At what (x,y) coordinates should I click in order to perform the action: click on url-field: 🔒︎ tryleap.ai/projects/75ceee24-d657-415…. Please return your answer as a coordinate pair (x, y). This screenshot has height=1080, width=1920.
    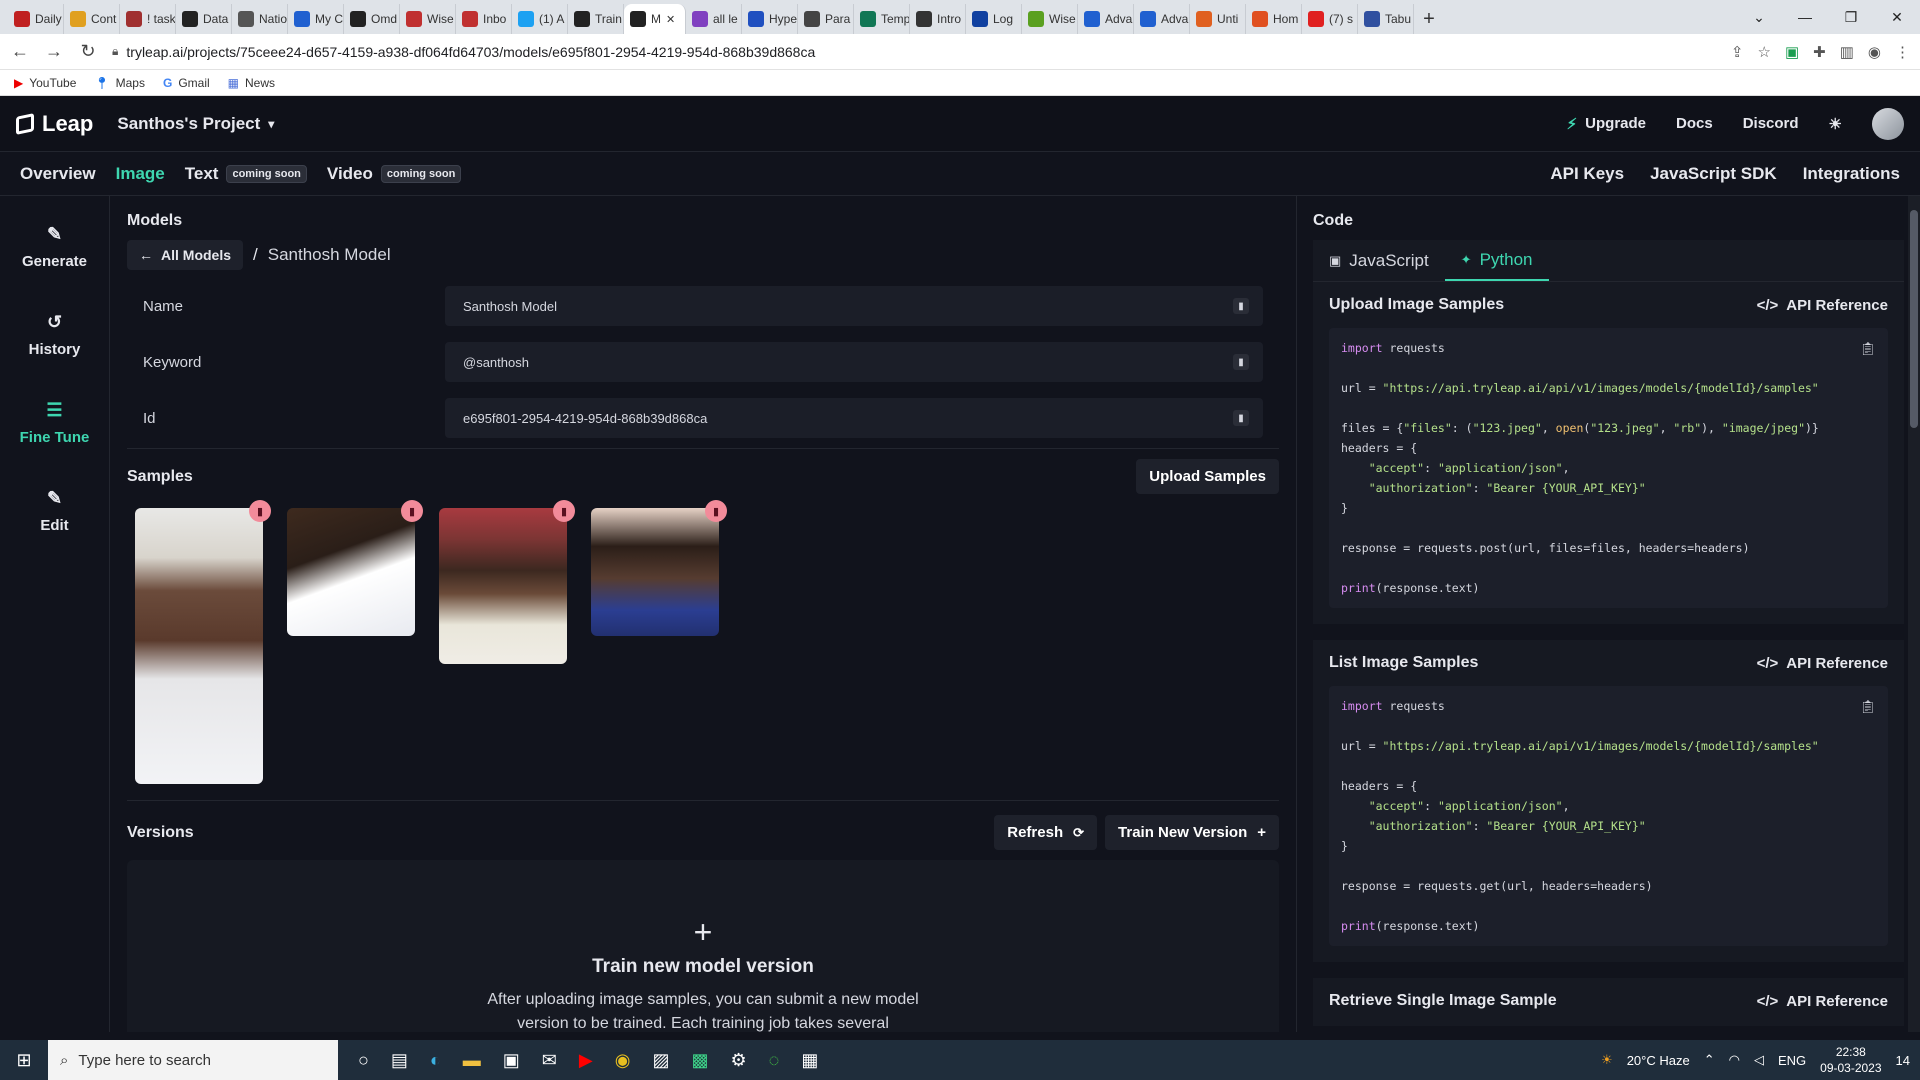
    Looking at the image, I should click on (914, 52).